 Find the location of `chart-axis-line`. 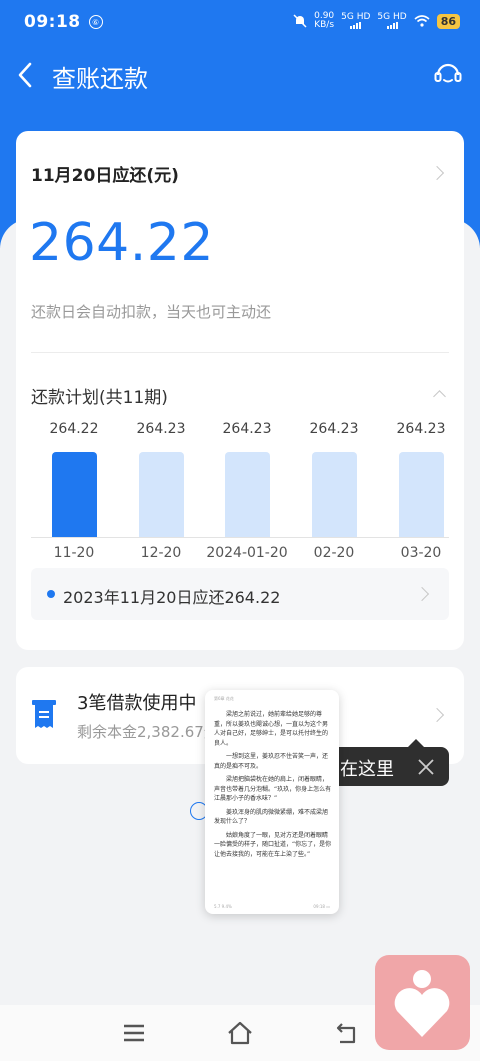

chart-axis-line is located at coordinates (240, 537).